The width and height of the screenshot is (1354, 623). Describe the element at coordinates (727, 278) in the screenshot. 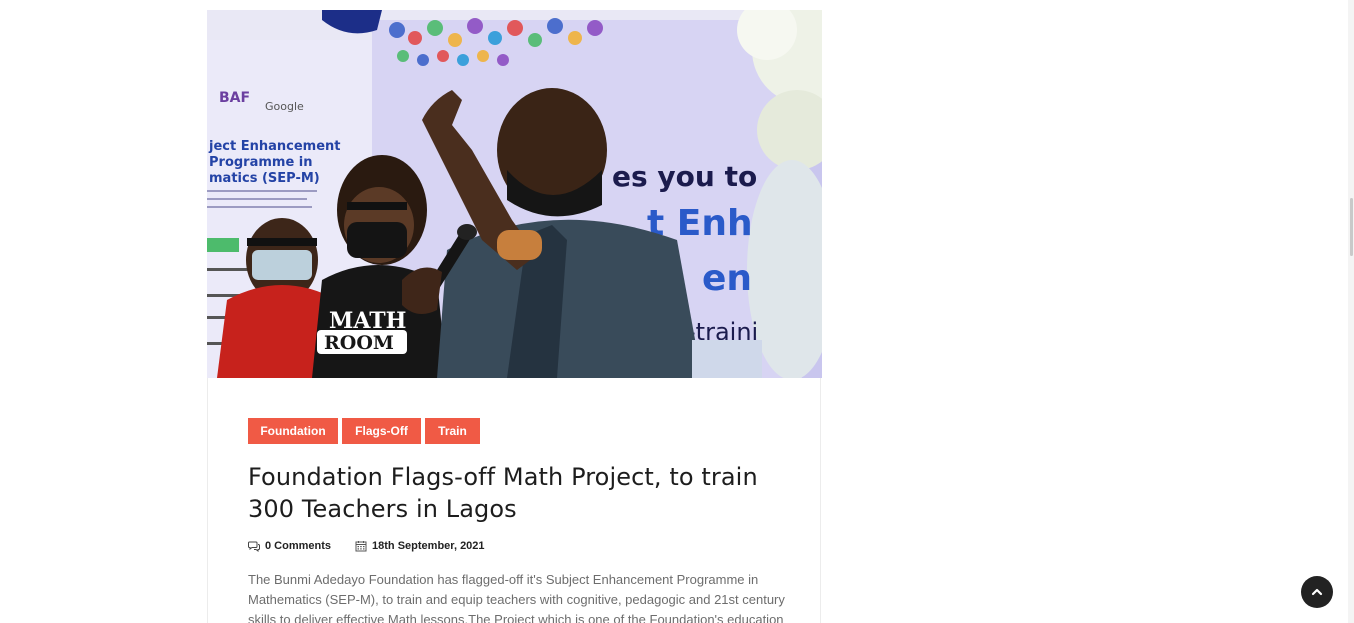

I see `backdrop-line-3: en` at that location.